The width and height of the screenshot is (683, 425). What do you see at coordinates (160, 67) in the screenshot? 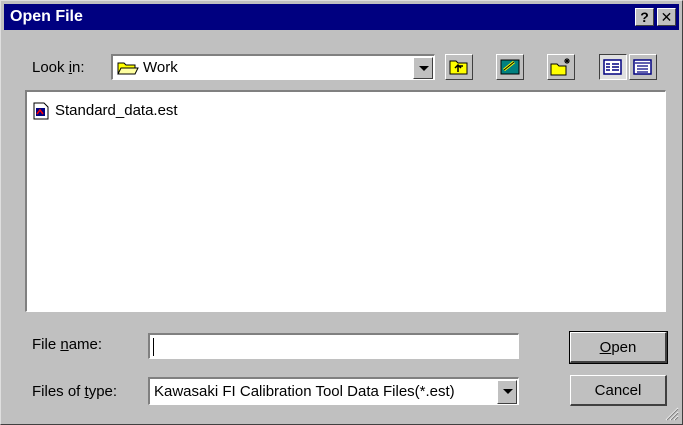
I see `look-in-value: Work` at bounding box center [160, 67].